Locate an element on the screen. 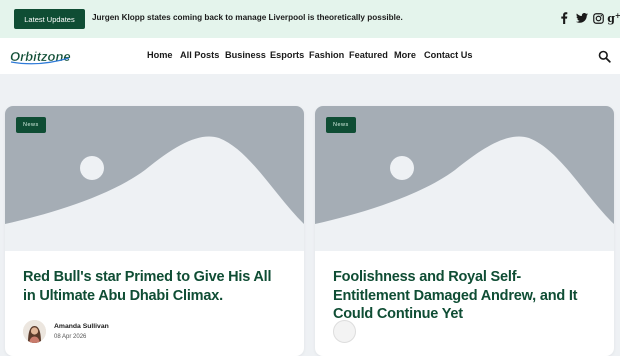  nav-all-posts: All Posts is located at coordinates (199, 55).